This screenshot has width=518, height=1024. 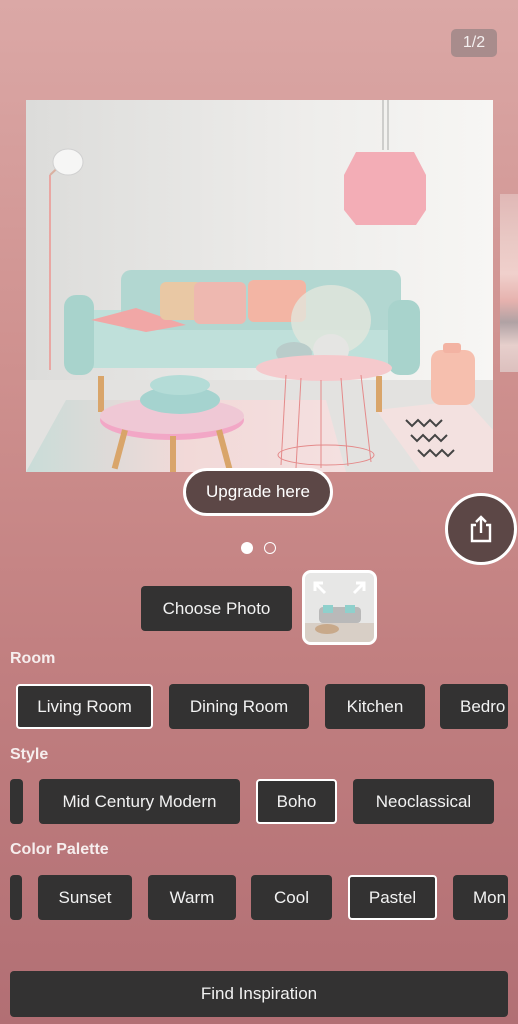 What do you see at coordinates (216, 608) in the screenshot?
I see `choose-photo-button: Choose Photo` at bounding box center [216, 608].